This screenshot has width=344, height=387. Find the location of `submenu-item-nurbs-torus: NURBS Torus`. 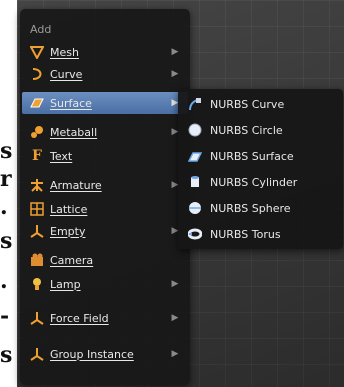

submenu-item-nurbs-torus: NURBS Torus is located at coordinates (260, 234).